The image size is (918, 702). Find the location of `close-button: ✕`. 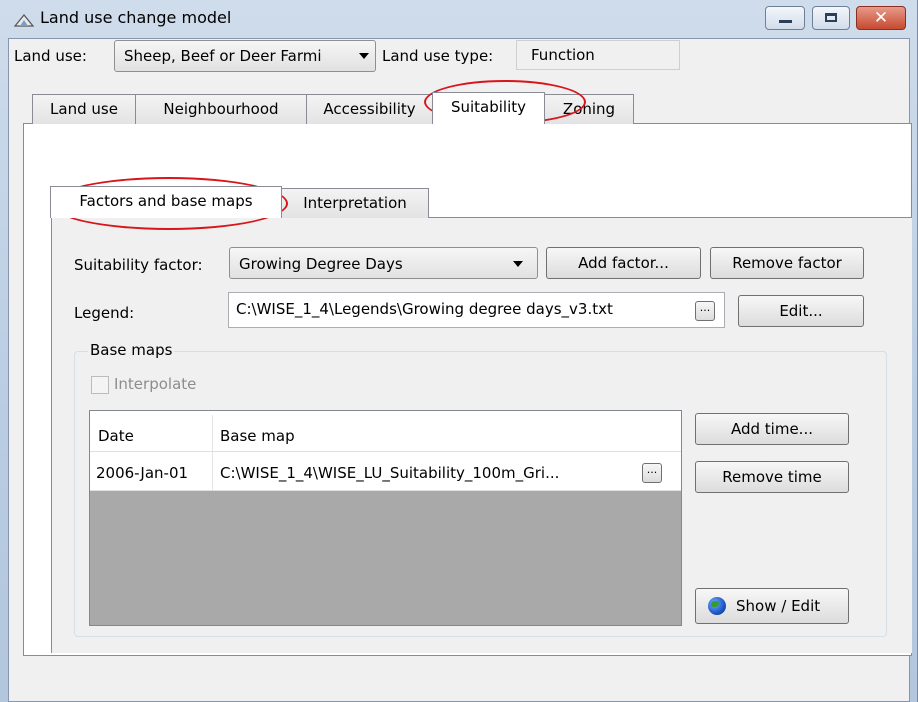

close-button: ✕ is located at coordinates (881, 18).